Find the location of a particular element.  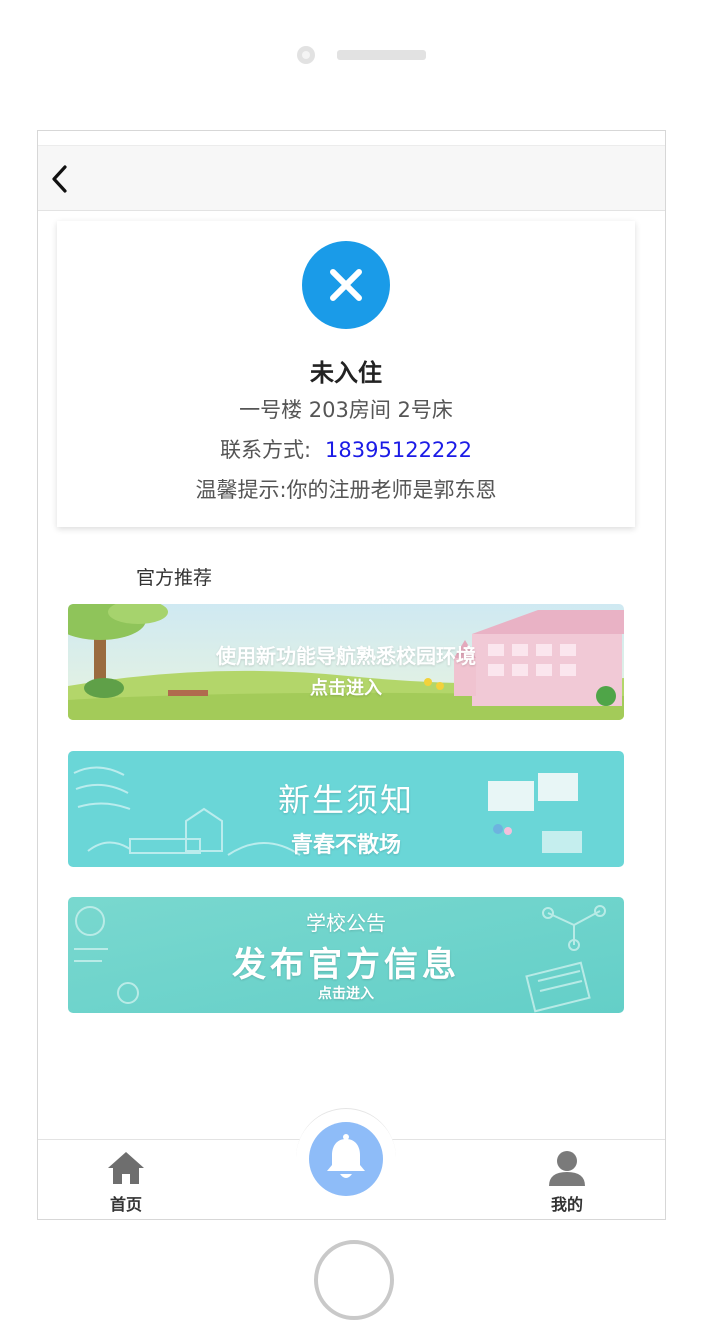

banner-title: 使用新功能导航熟悉校园环境 is located at coordinates (346, 656).